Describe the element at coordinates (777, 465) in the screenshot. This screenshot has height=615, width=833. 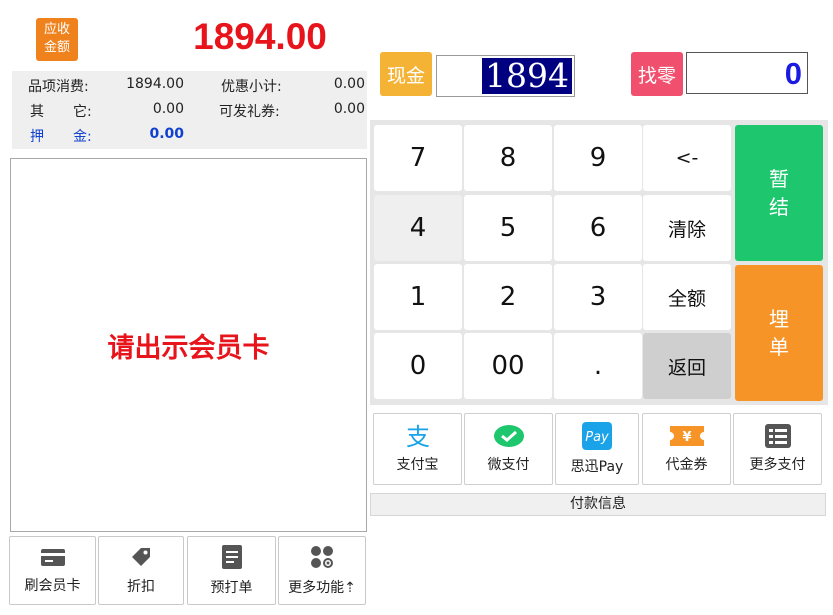
I see `more-payment-label: 更多支付` at that location.